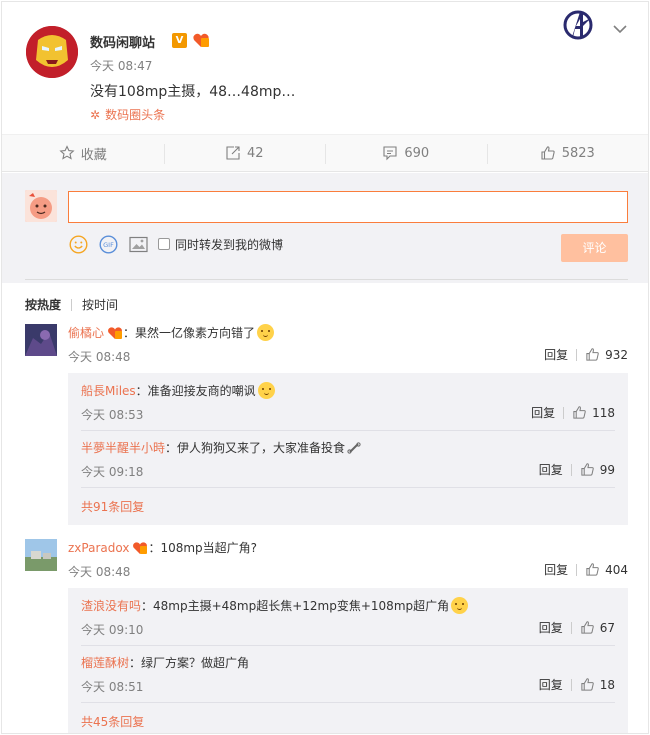 This screenshot has height=735, width=650. What do you see at coordinates (122, 41) in the screenshot?
I see `author-name: 数码闲聊站` at bounding box center [122, 41].